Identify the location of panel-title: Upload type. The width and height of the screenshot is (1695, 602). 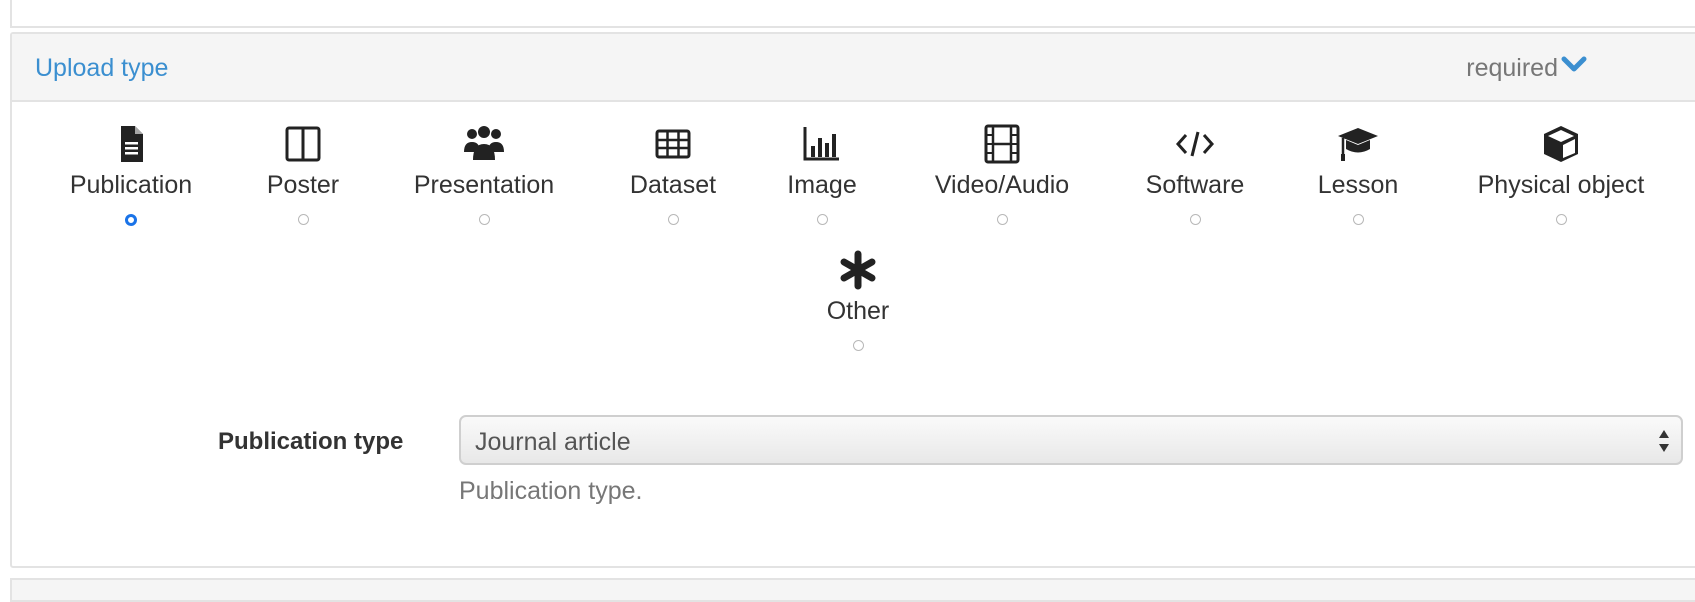
(101, 68).